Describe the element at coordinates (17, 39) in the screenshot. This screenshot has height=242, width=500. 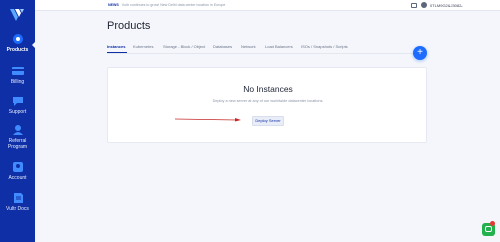
I see `products-icon` at that location.